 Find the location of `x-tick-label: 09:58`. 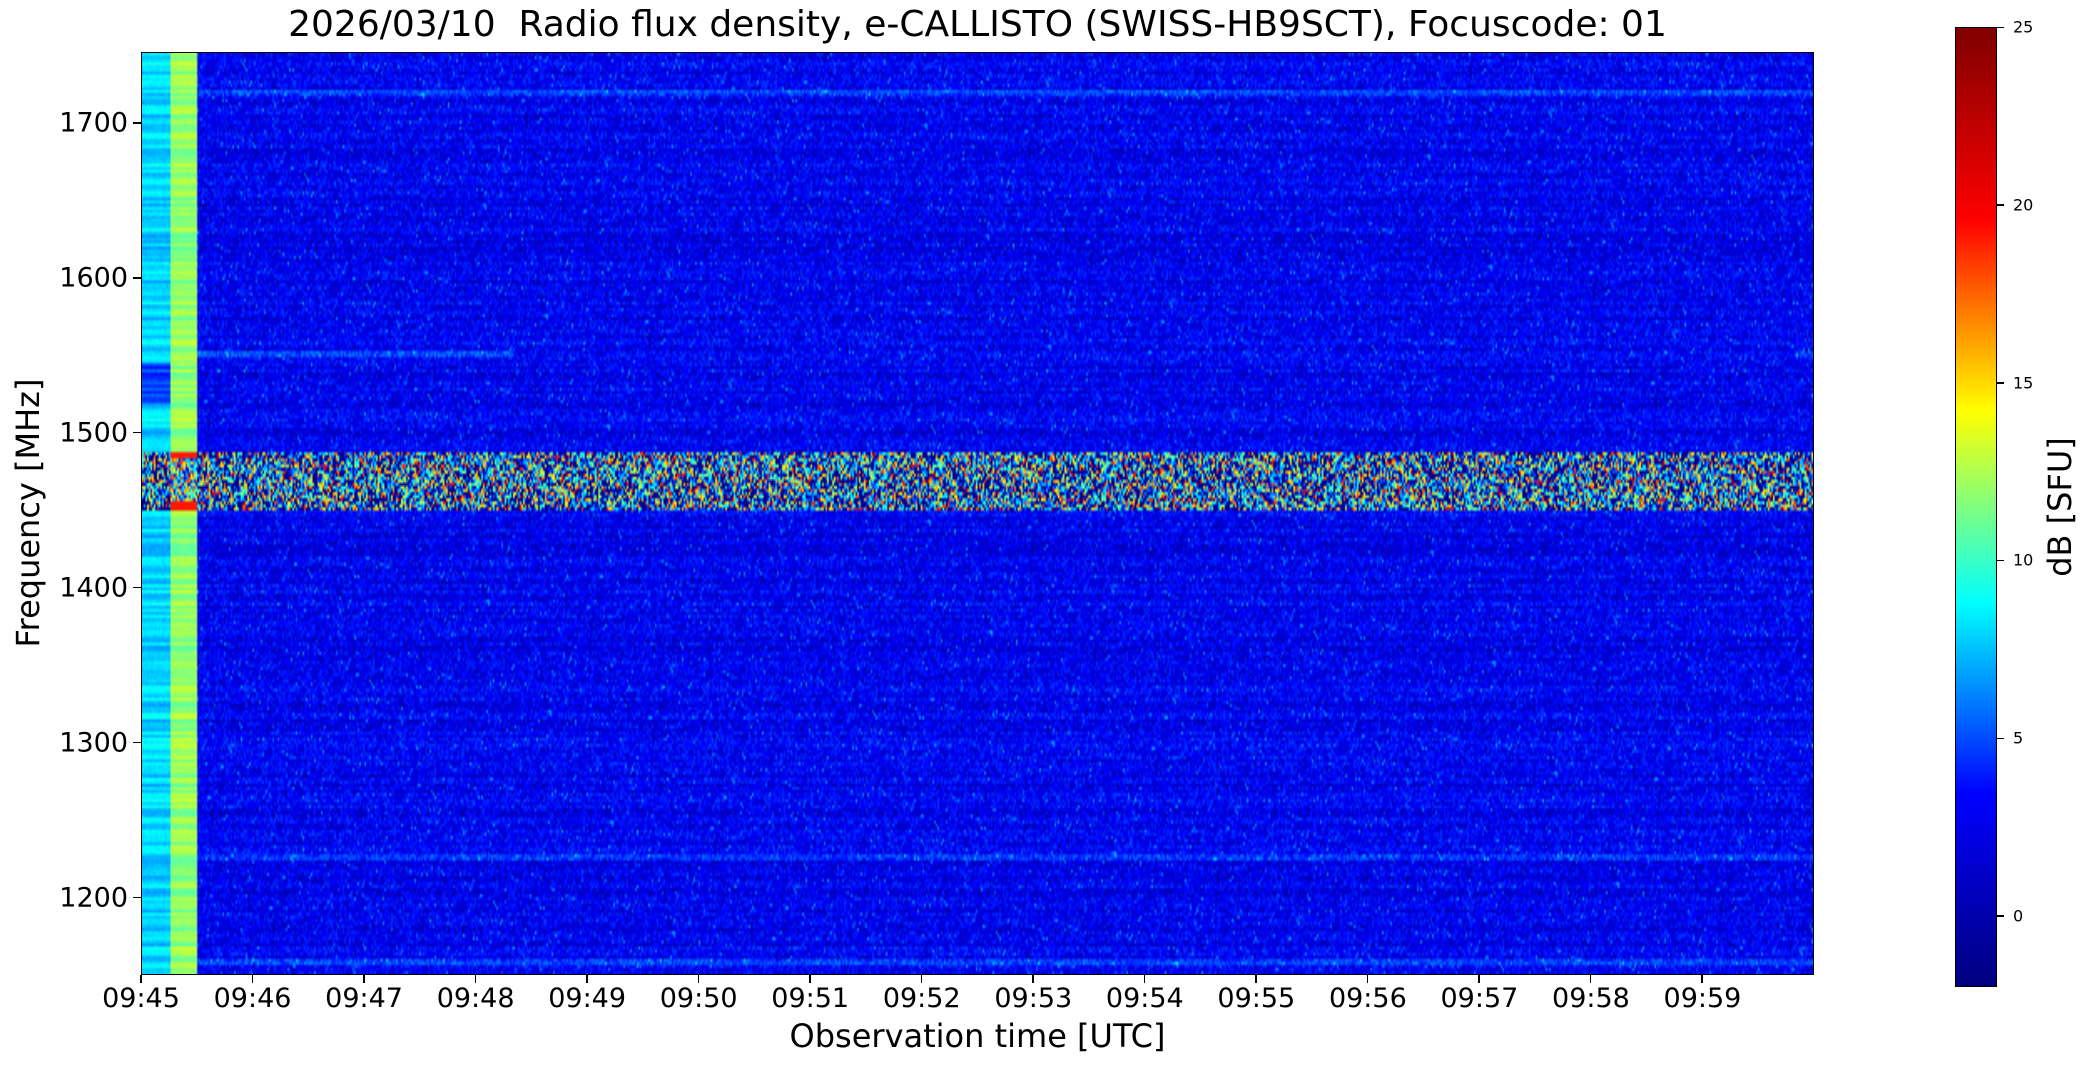

x-tick-label: 09:58 is located at coordinates (1591, 998).